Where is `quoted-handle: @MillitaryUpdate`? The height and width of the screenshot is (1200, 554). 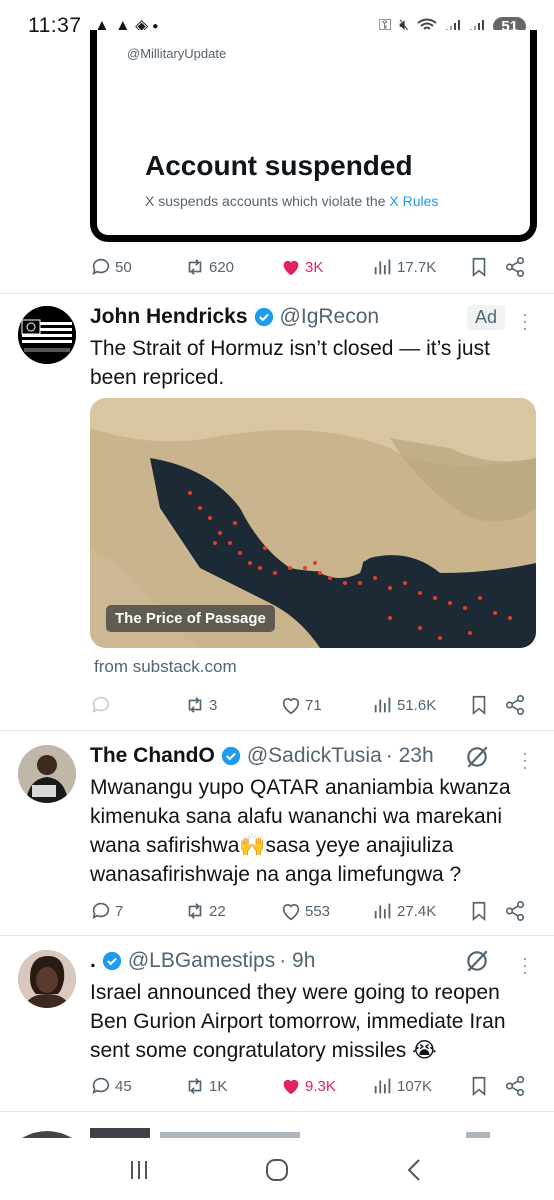
quoted-handle: @MillitaryUpdate is located at coordinates (177, 53).